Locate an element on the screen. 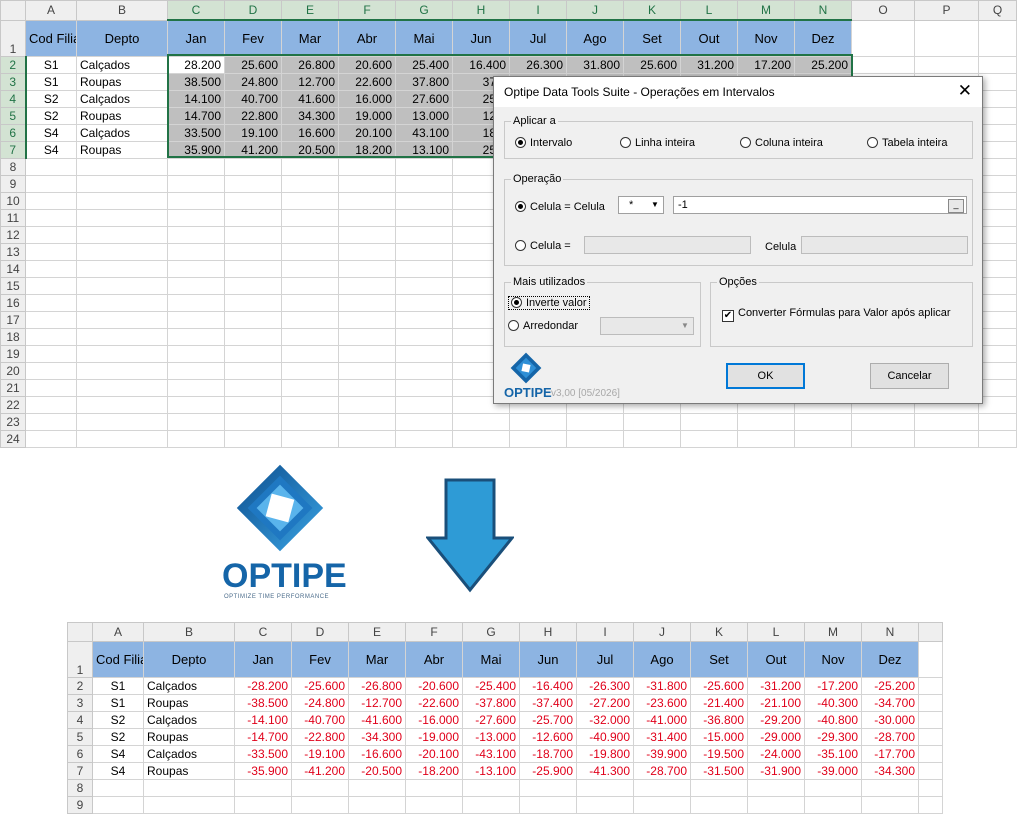 This screenshot has width=1017, height=818. cell-value: 26.800 is located at coordinates (310, 64).